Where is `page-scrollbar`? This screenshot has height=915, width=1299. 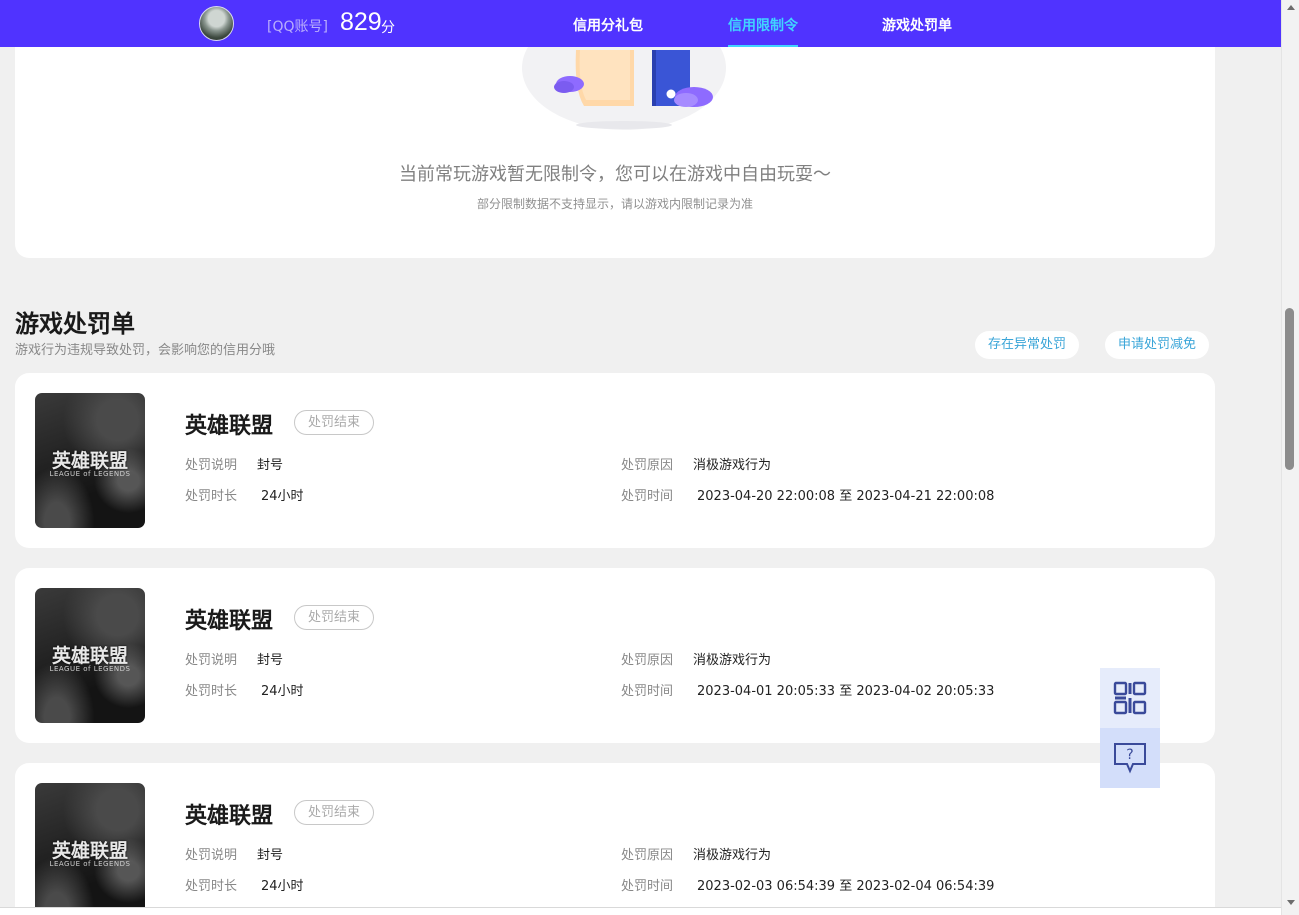 page-scrollbar is located at coordinates (1290, 457).